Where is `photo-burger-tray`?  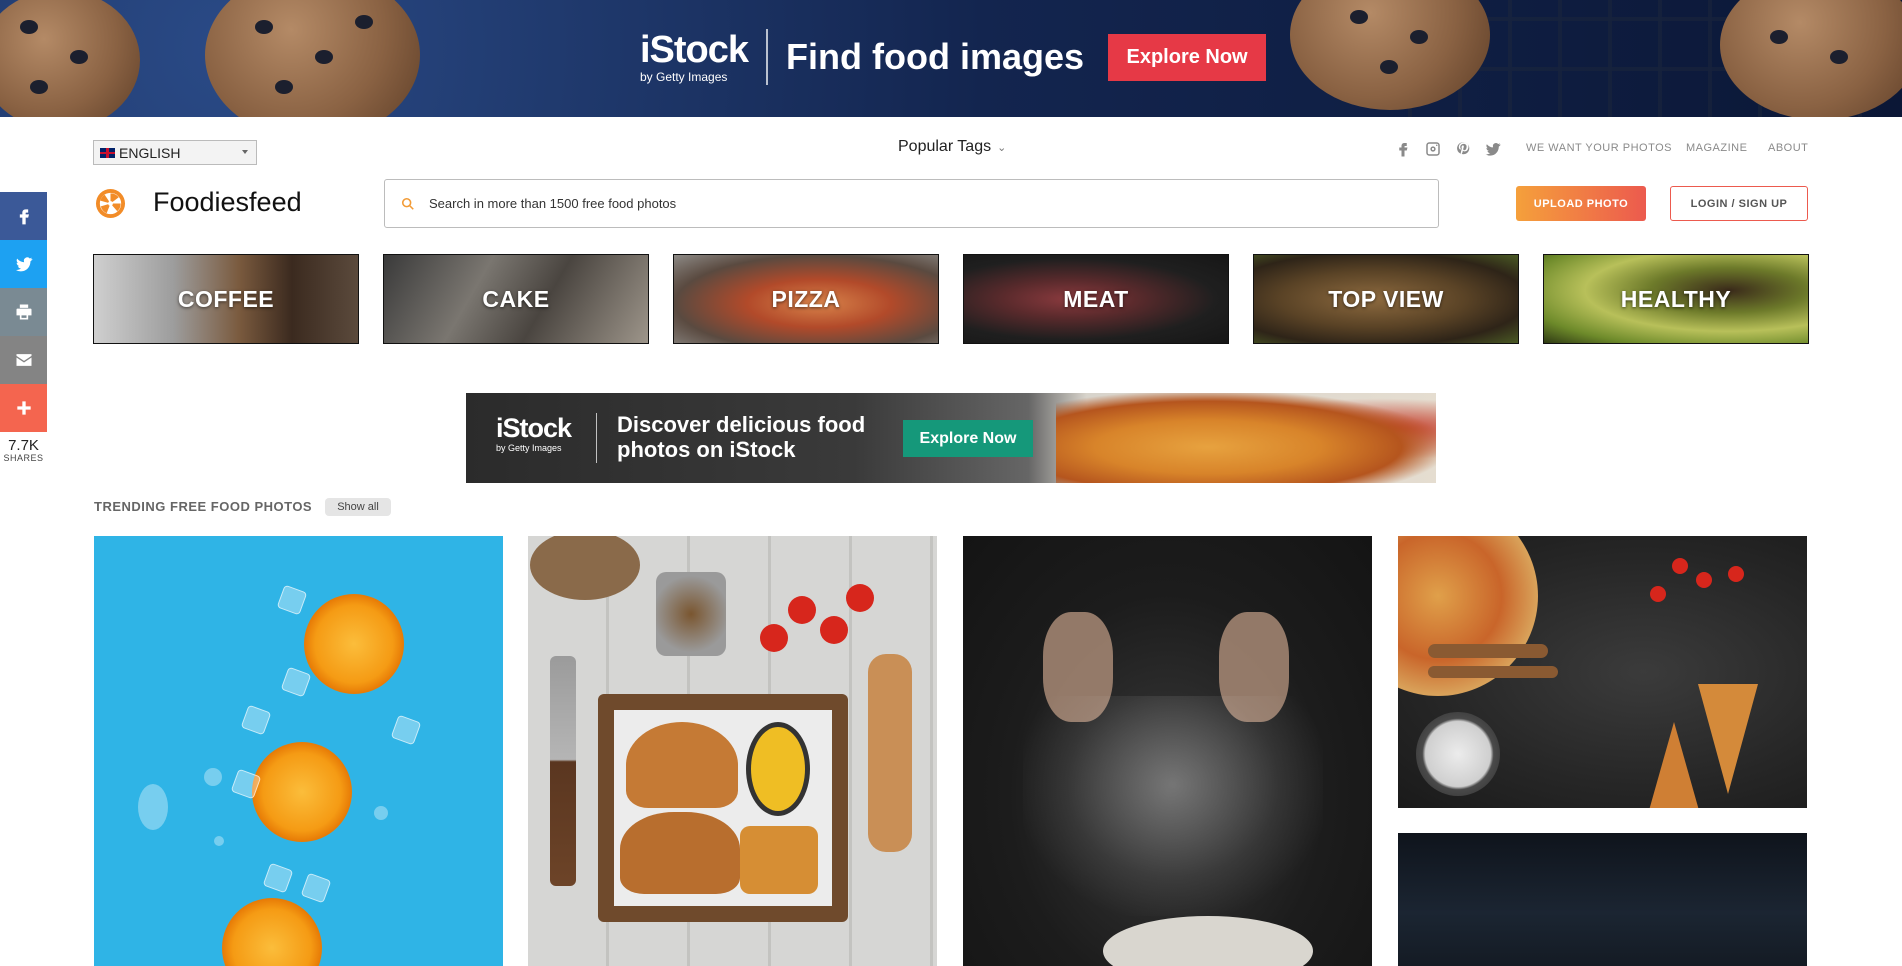
photo-burger-tray is located at coordinates (732, 751).